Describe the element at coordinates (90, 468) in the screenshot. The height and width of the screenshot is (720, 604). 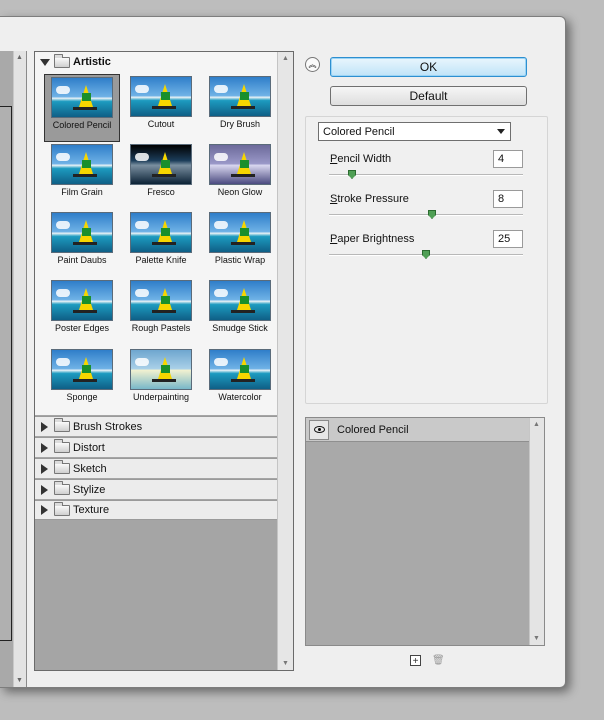
I see `category-label: Sketch` at that location.